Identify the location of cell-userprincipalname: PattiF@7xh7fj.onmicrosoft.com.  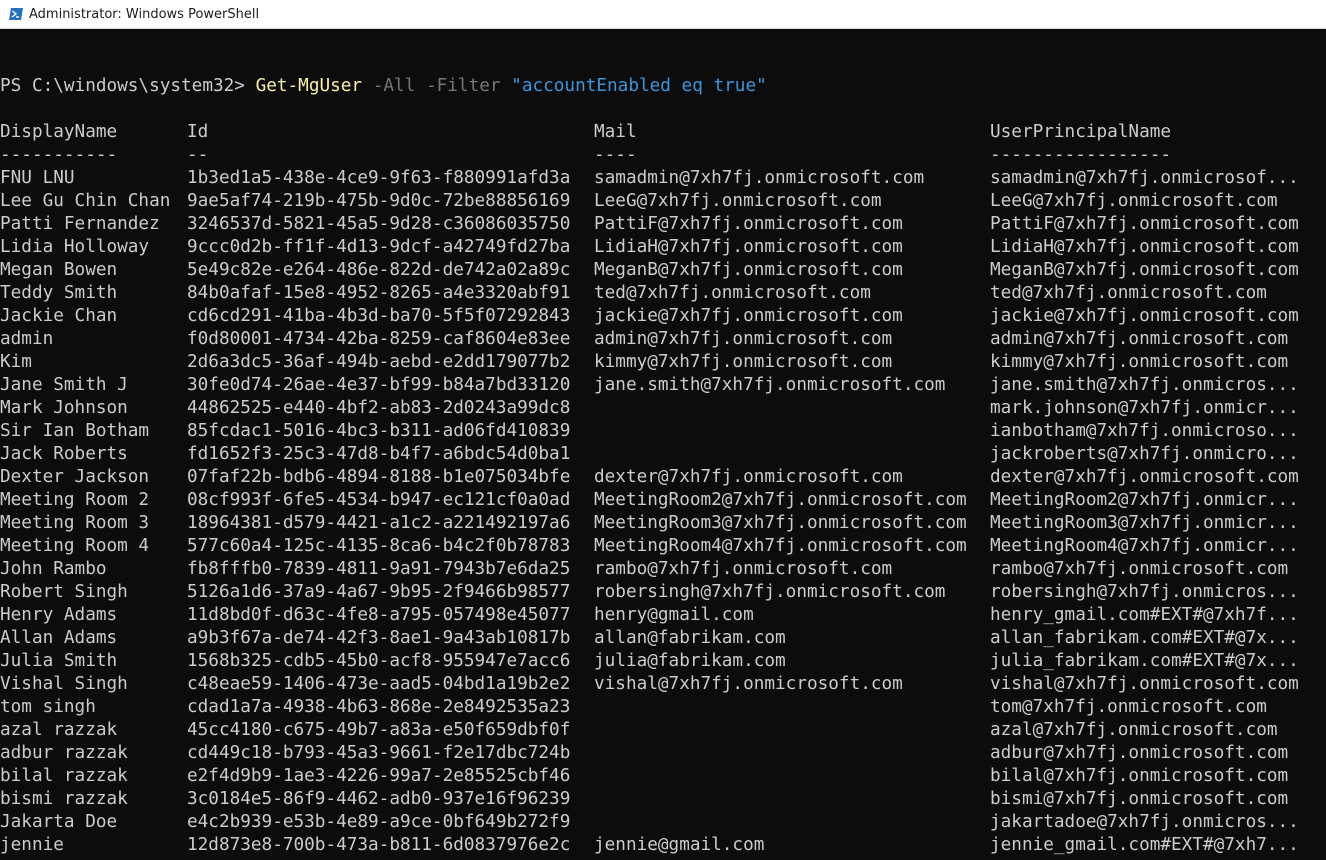
(1144, 224).